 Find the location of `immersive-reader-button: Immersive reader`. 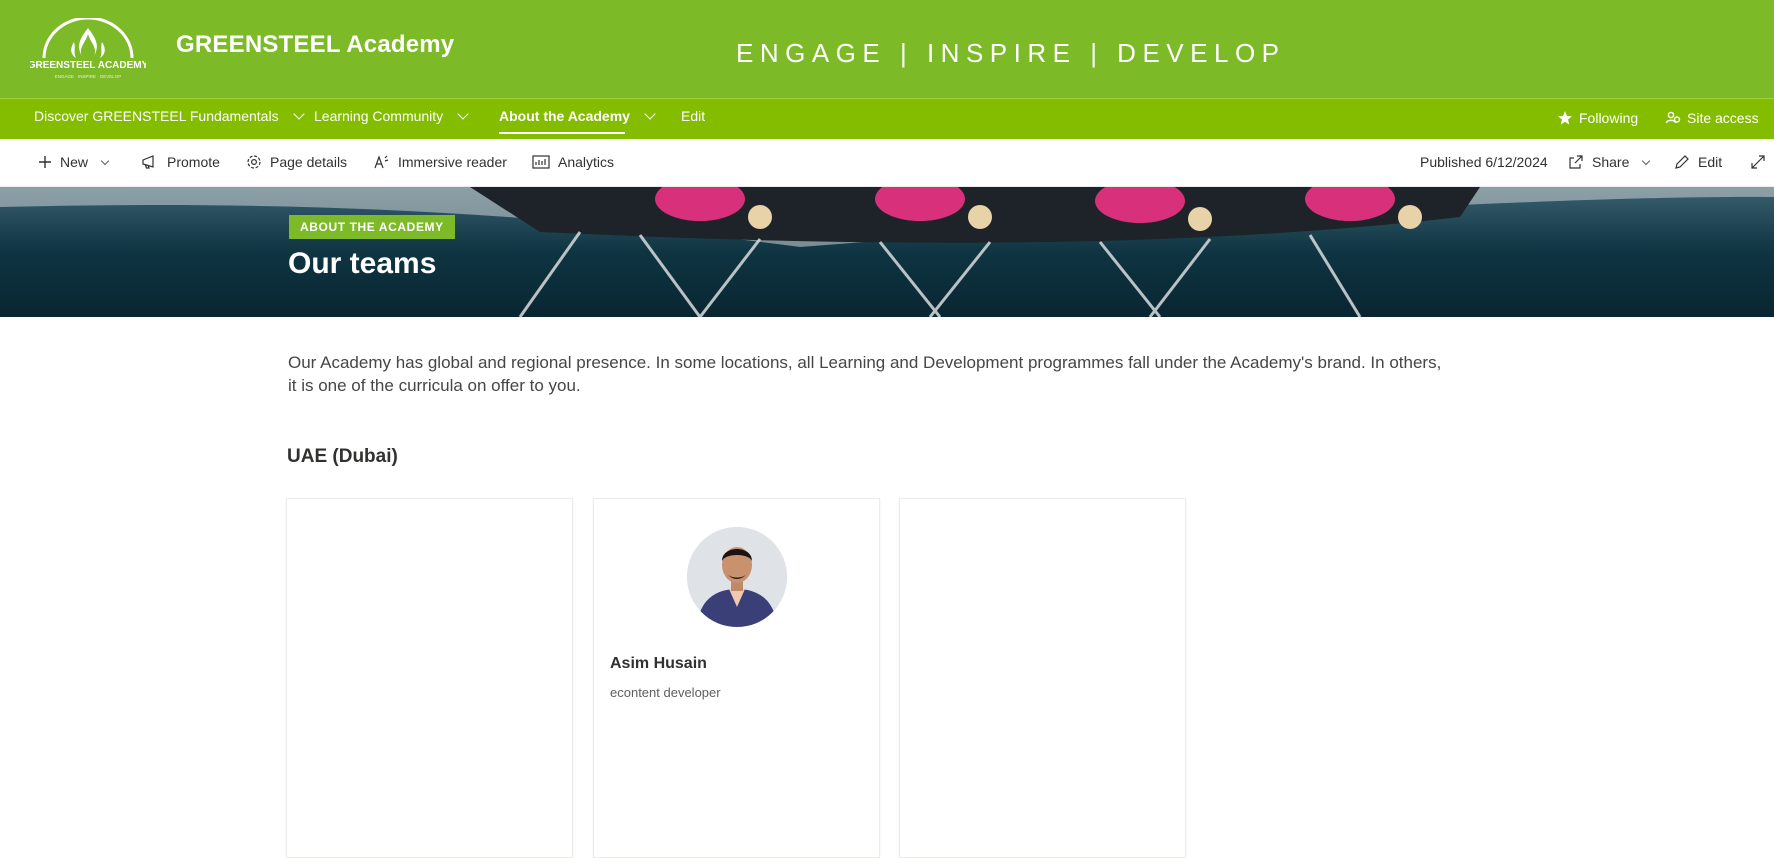

immersive-reader-button: Immersive reader is located at coordinates (440, 162).